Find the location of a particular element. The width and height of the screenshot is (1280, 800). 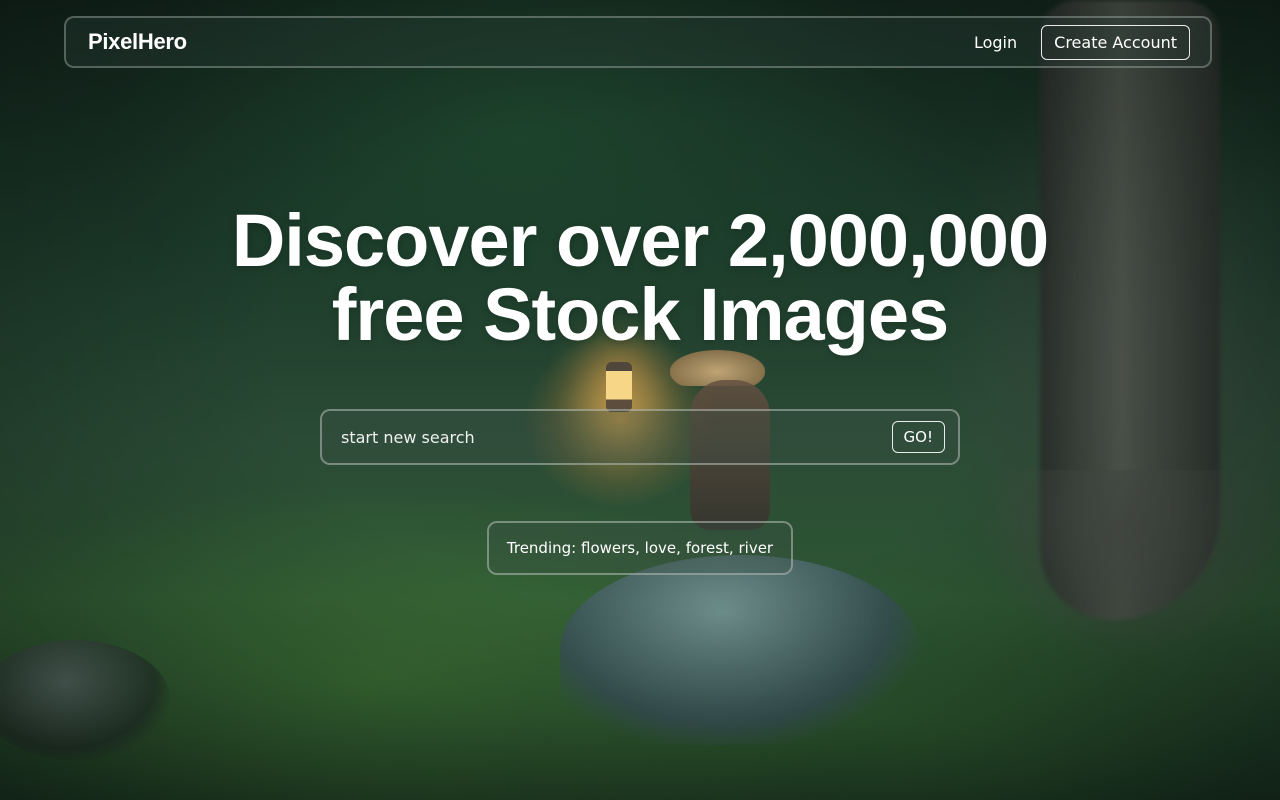

search-bar: GO! is located at coordinates (640, 437).